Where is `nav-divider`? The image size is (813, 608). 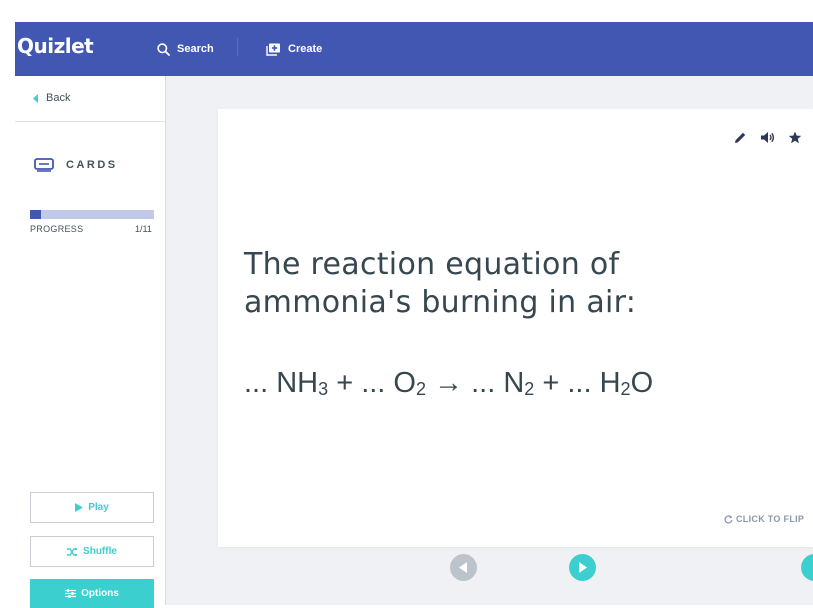
nav-divider is located at coordinates (237, 47).